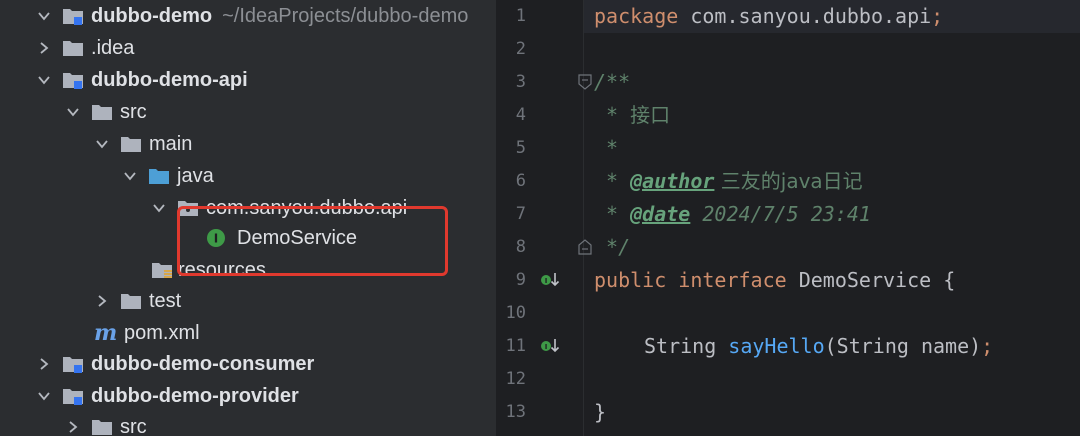 This screenshot has width=1080, height=436. Describe the element at coordinates (515, 313) in the screenshot. I see `line-number: 10` at that location.